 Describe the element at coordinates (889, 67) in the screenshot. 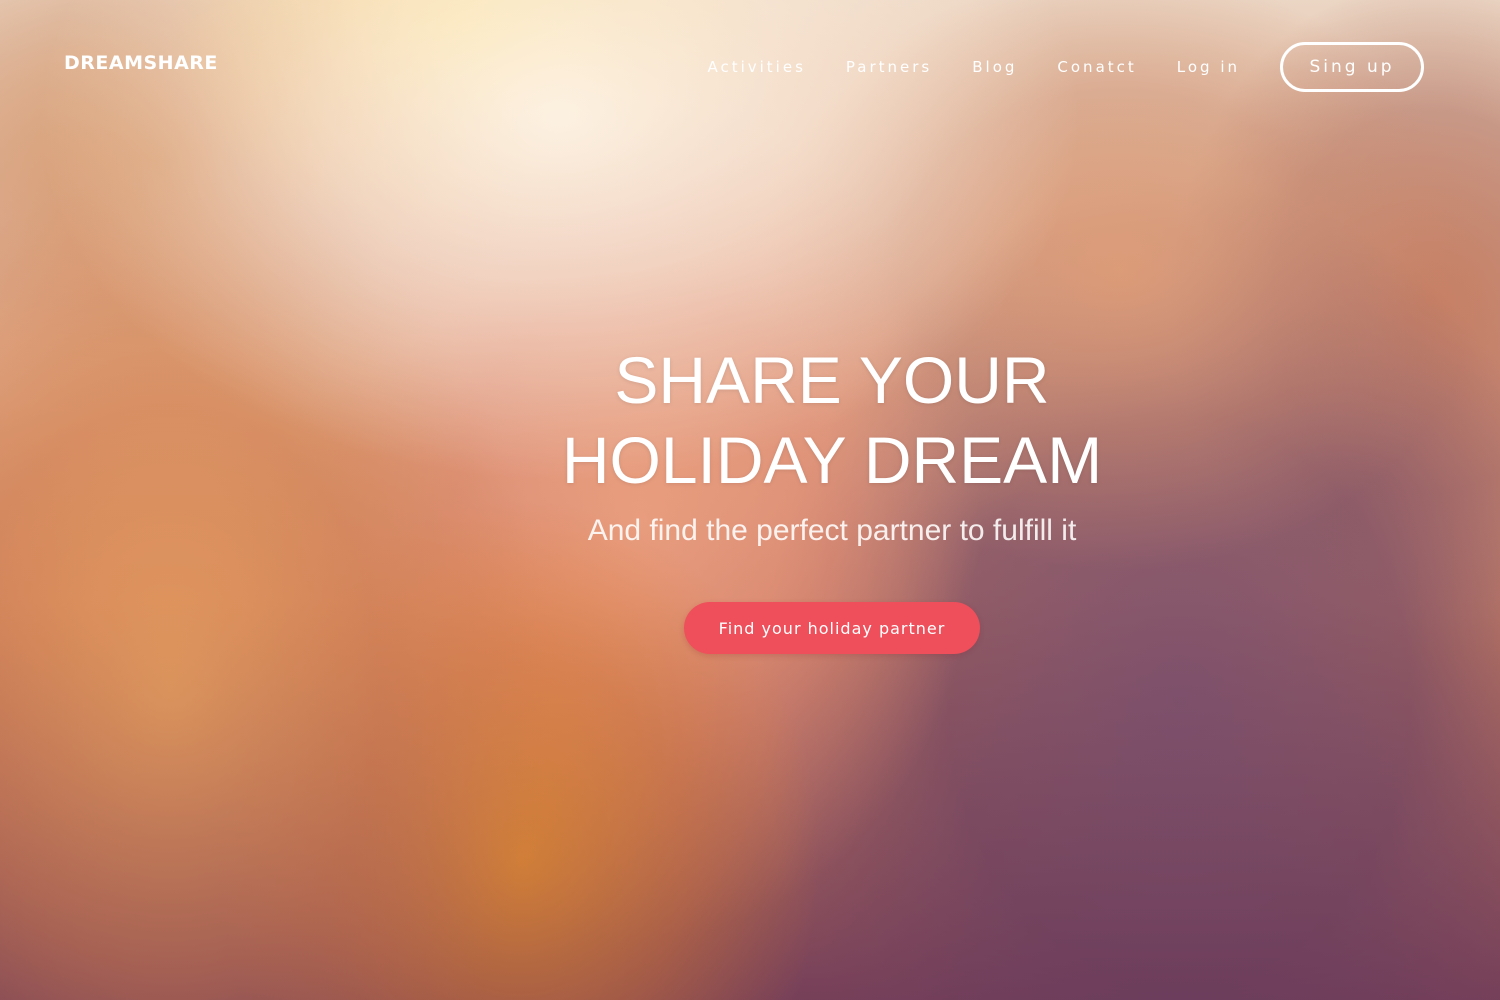

I see `nav-link-partners: Partners` at that location.